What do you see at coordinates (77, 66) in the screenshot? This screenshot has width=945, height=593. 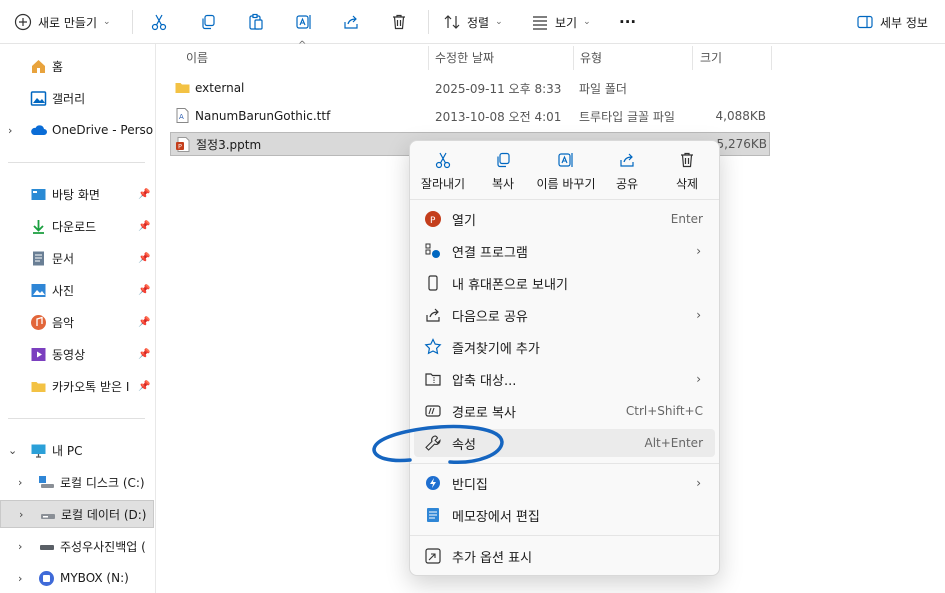 I see `sidebar-item-home: 홈` at bounding box center [77, 66].